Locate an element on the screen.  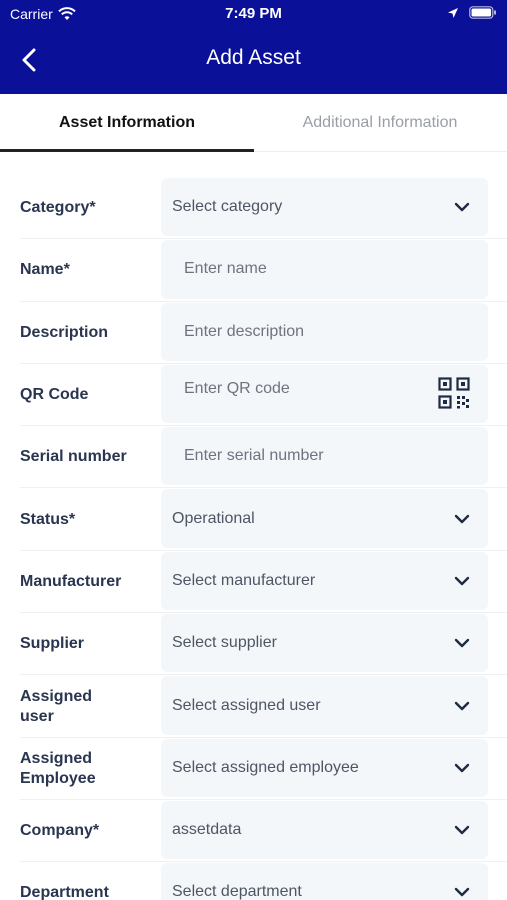
assigned-user-value: Select assigned user is located at coordinates (246, 705).